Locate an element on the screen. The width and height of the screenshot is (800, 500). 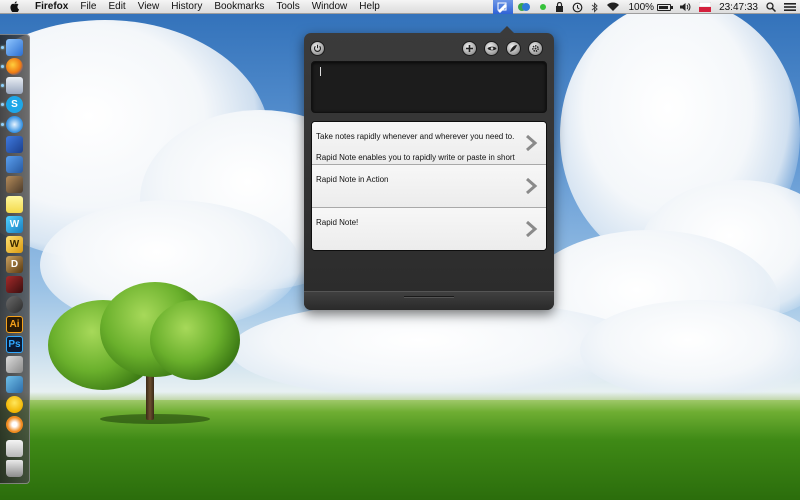
status-dot-icon is located at coordinates (543, 7).